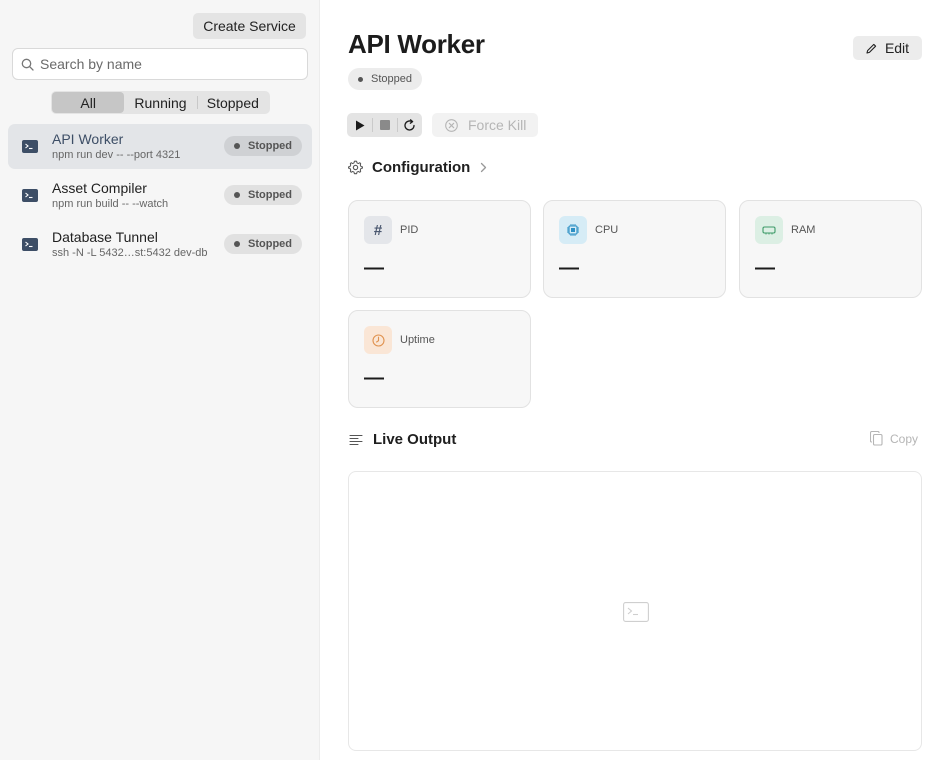 This screenshot has width=950, height=760. I want to click on stat-label: PID, so click(409, 230).